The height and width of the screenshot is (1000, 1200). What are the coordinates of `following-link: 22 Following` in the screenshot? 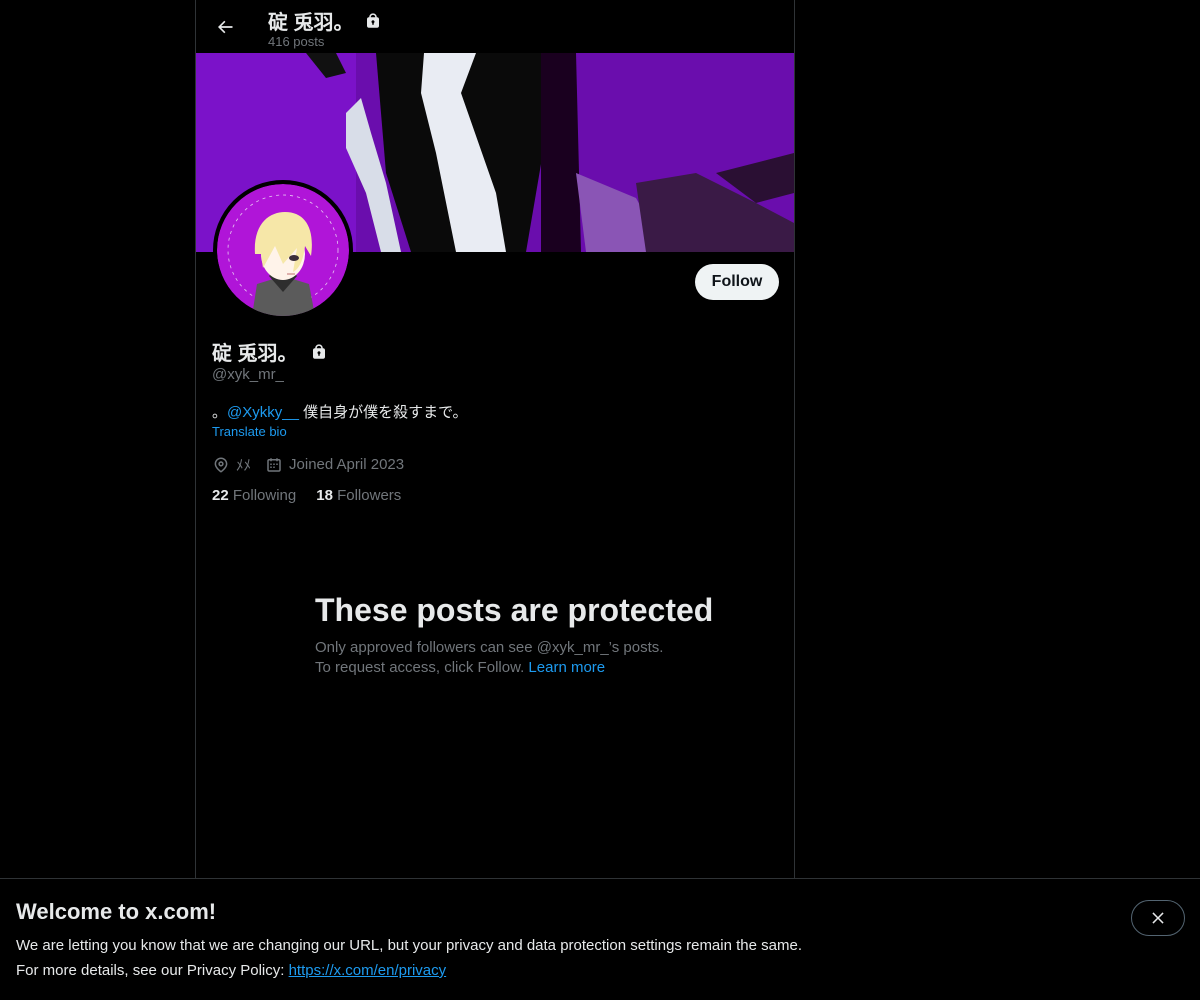 It's located at (254, 495).